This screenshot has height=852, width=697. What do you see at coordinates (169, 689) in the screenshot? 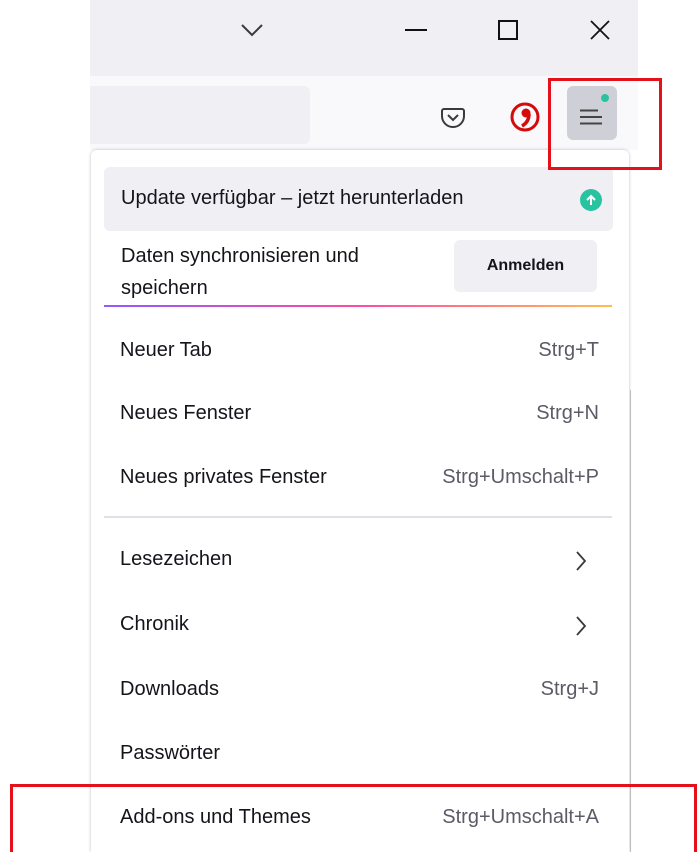
I see `menu-item-label: Downloads` at bounding box center [169, 689].